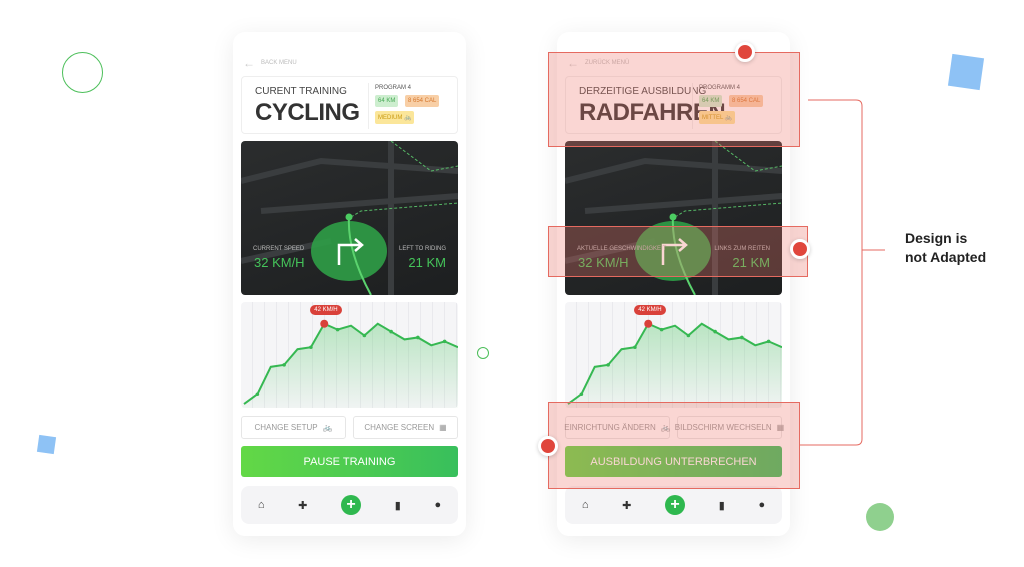 This screenshot has width=1024, height=567. Describe the element at coordinates (936, 238) in the screenshot. I see `annotation-line: Design is` at that location.